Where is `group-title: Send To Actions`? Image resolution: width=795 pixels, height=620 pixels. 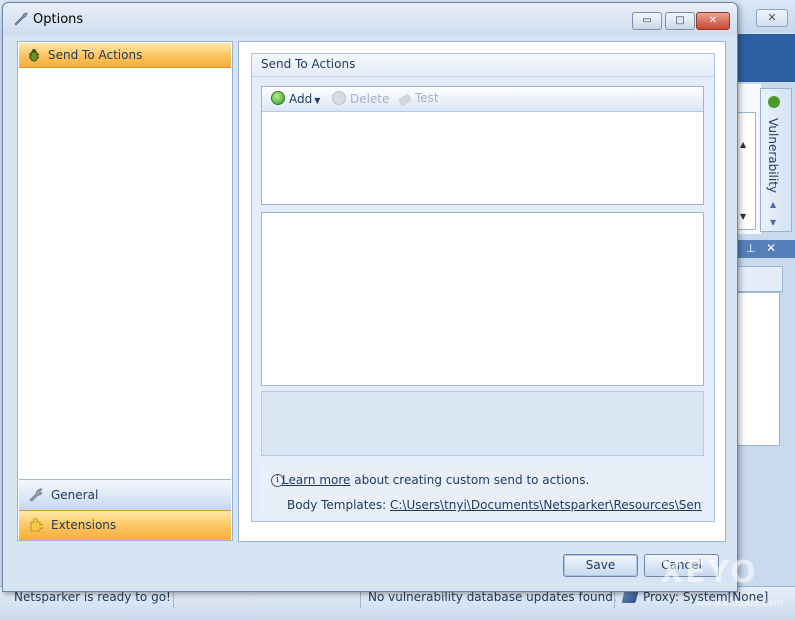
group-title: Send To Actions is located at coordinates (308, 64).